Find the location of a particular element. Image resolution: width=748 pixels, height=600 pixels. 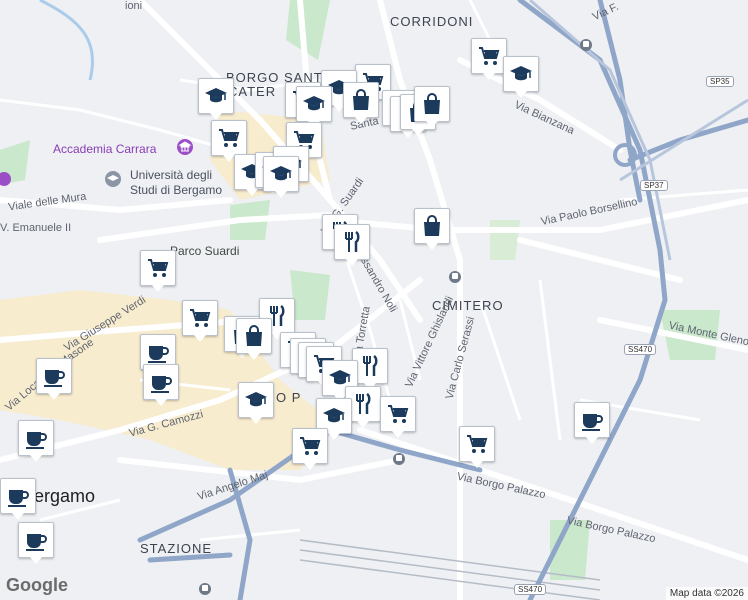

map-marker-food is located at coordinates (352, 245).